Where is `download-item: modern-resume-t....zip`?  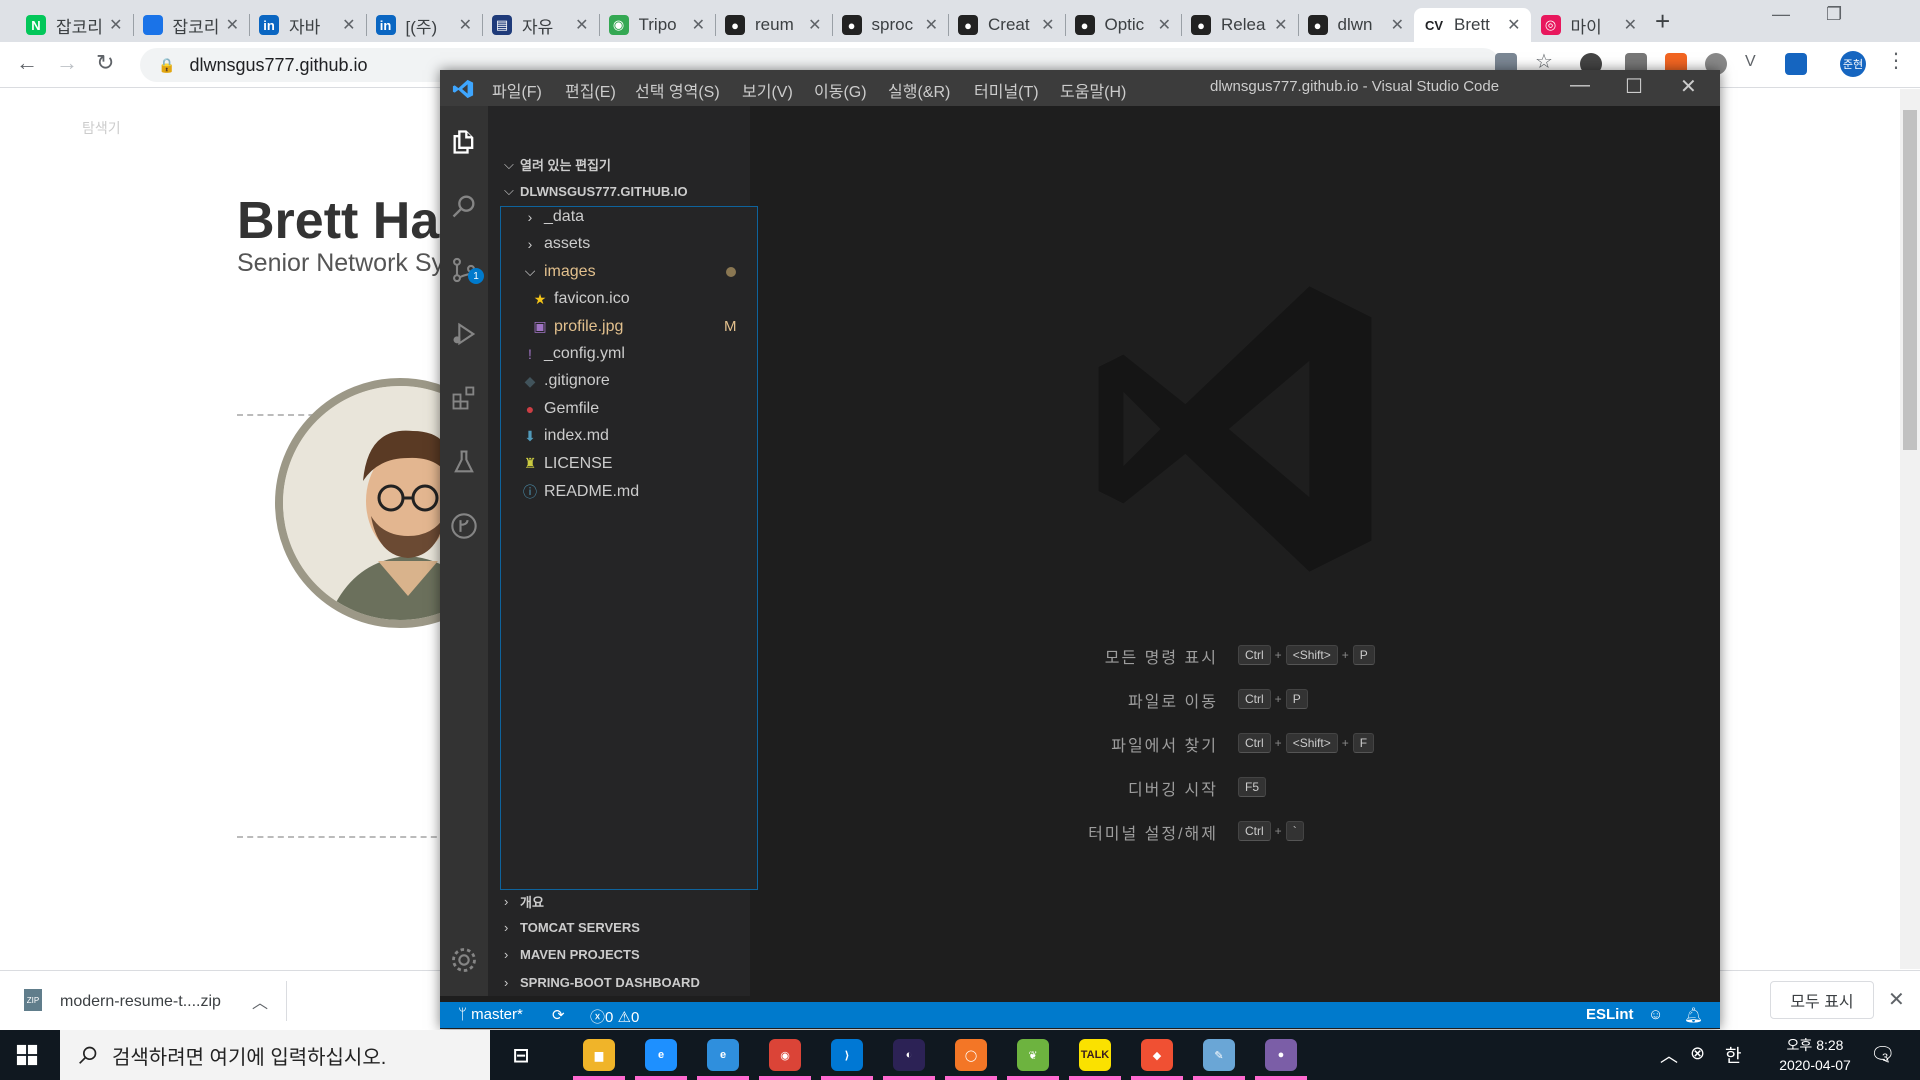 download-item: modern-resume-t....zip is located at coordinates (140, 1002).